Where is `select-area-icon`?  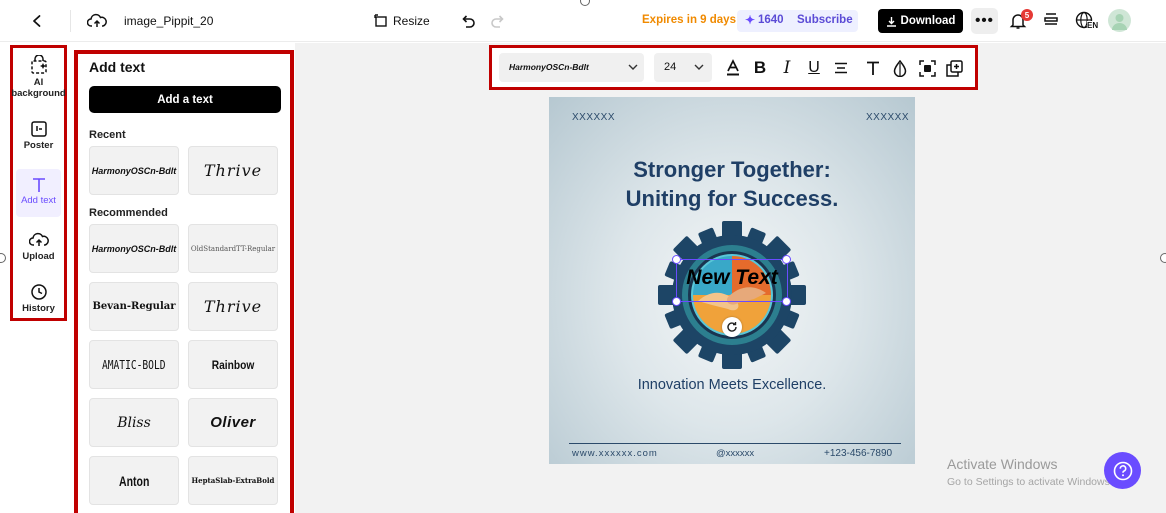 select-area-icon is located at coordinates (927, 68).